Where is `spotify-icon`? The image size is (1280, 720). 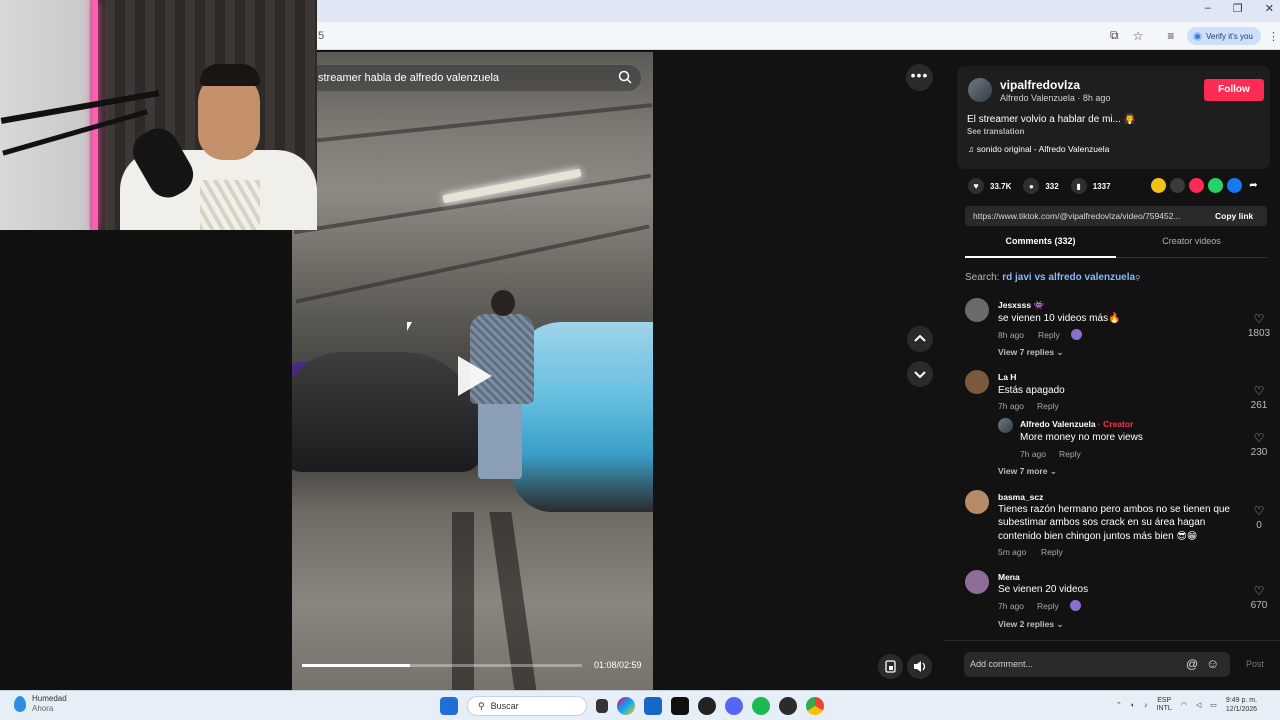 spotify-icon is located at coordinates (761, 706).